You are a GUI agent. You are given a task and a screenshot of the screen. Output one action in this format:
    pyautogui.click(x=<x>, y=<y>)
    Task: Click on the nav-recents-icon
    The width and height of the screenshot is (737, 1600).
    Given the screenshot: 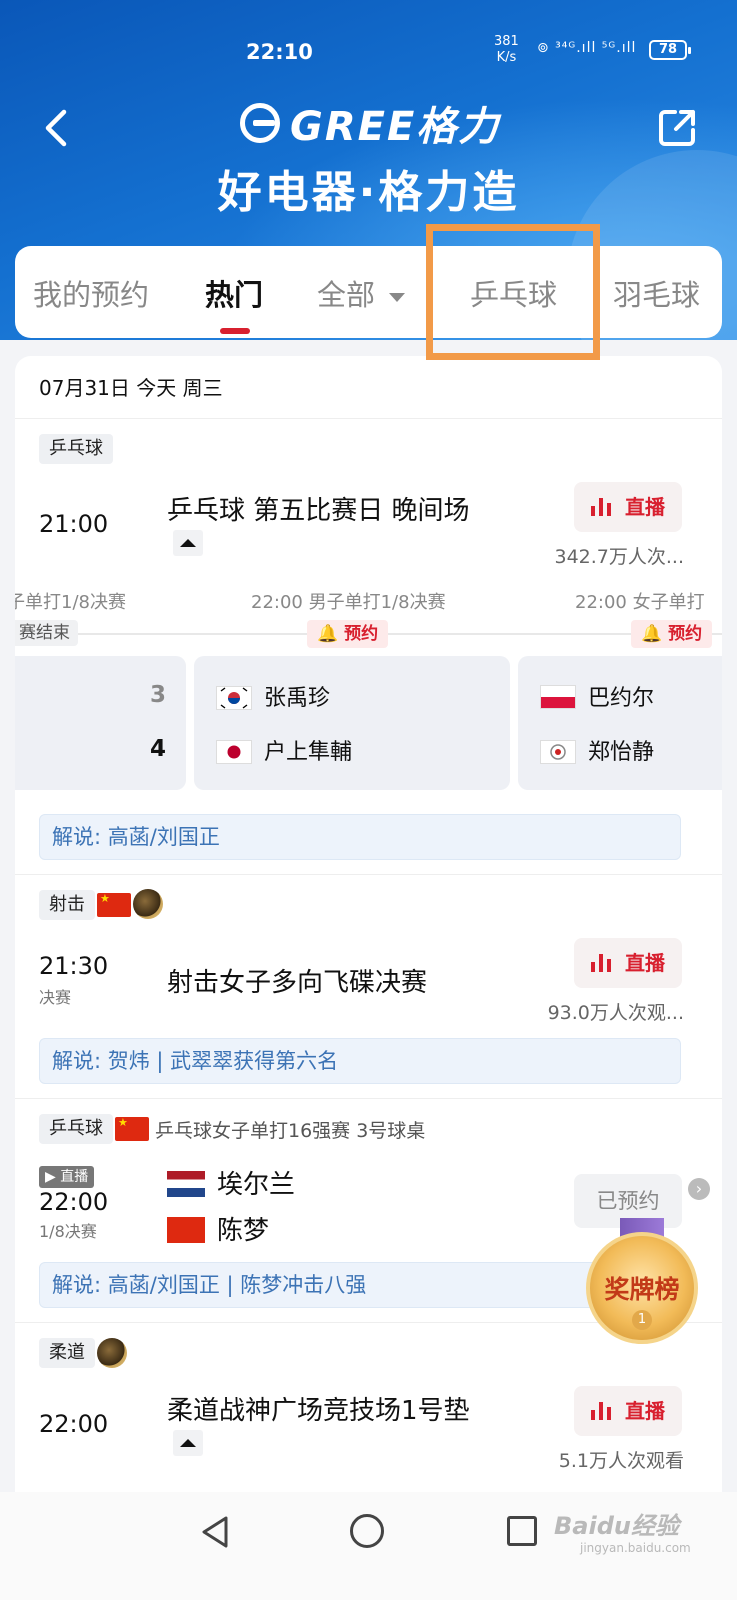 What is the action you would take?
    pyautogui.click(x=522, y=1531)
    